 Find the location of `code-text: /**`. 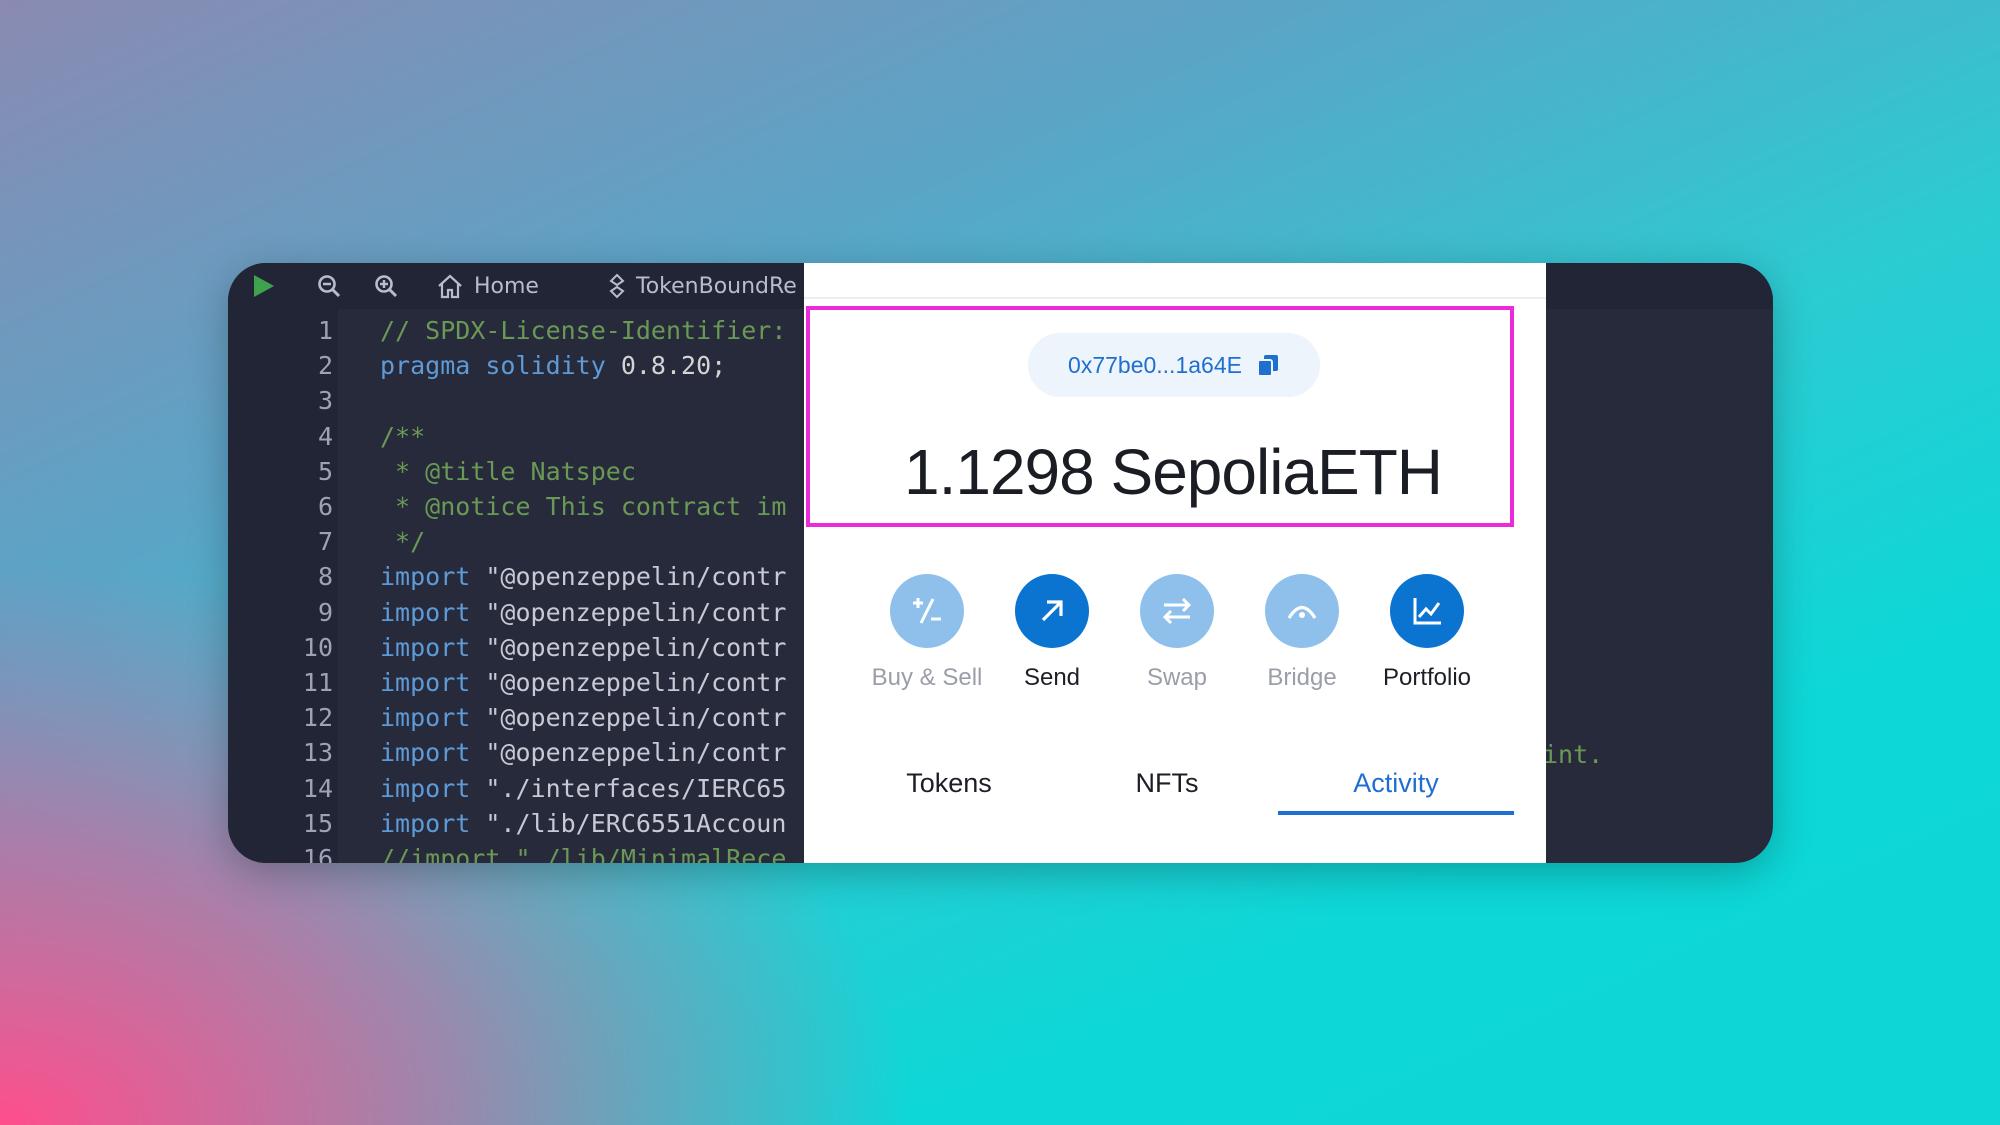

code-text: /** is located at coordinates (402, 436).